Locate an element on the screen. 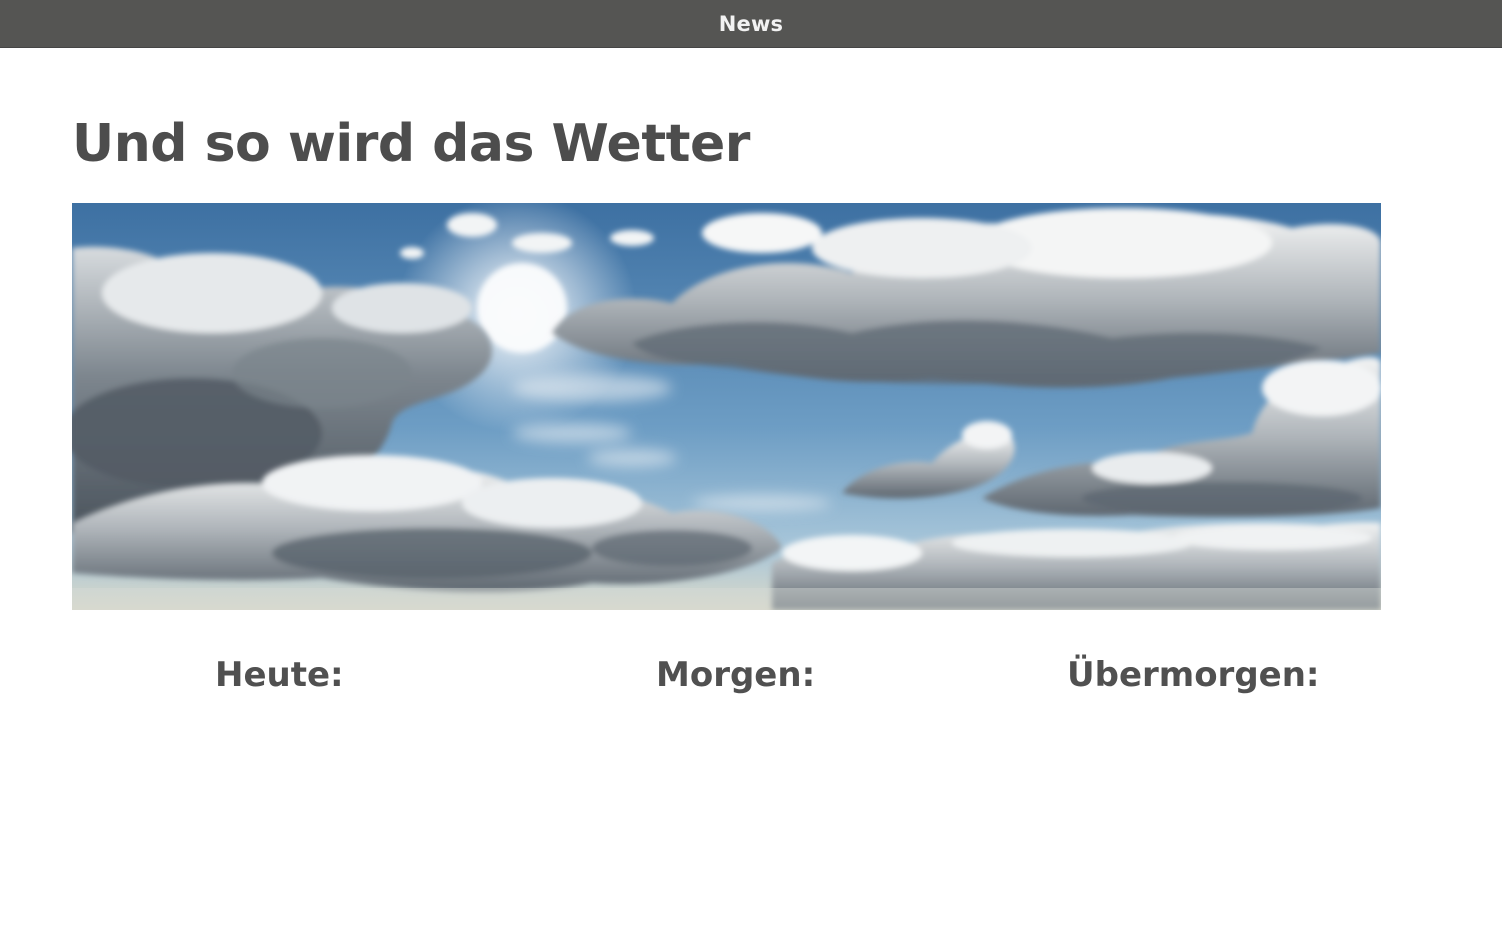  page-title: Und so wird das Wetter is located at coordinates (411, 144).